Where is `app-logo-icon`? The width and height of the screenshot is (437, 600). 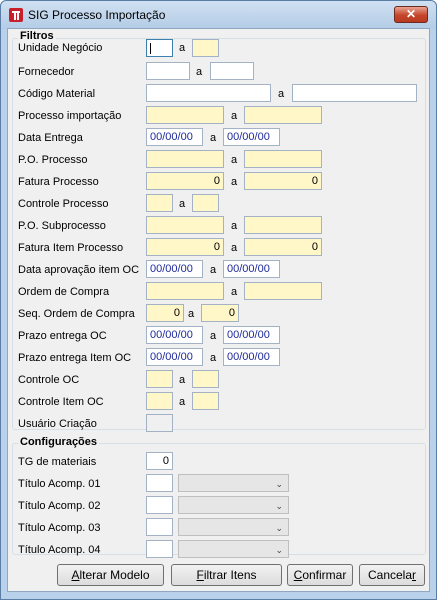 app-logo-icon is located at coordinates (16, 15).